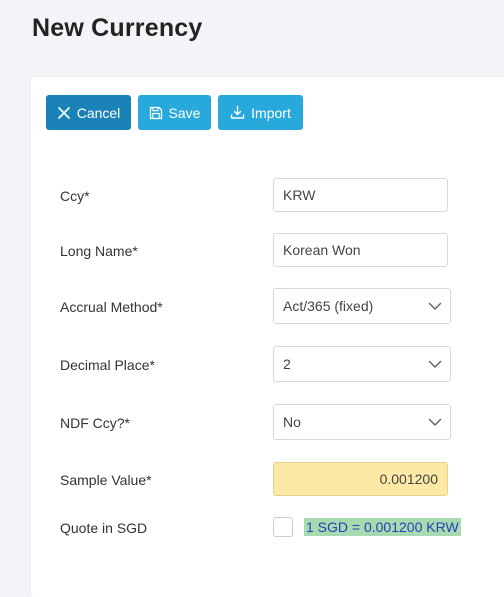 This screenshot has height=597, width=504. What do you see at coordinates (283, 527) in the screenshot?
I see `quote-in-sgd-checkbox` at bounding box center [283, 527].